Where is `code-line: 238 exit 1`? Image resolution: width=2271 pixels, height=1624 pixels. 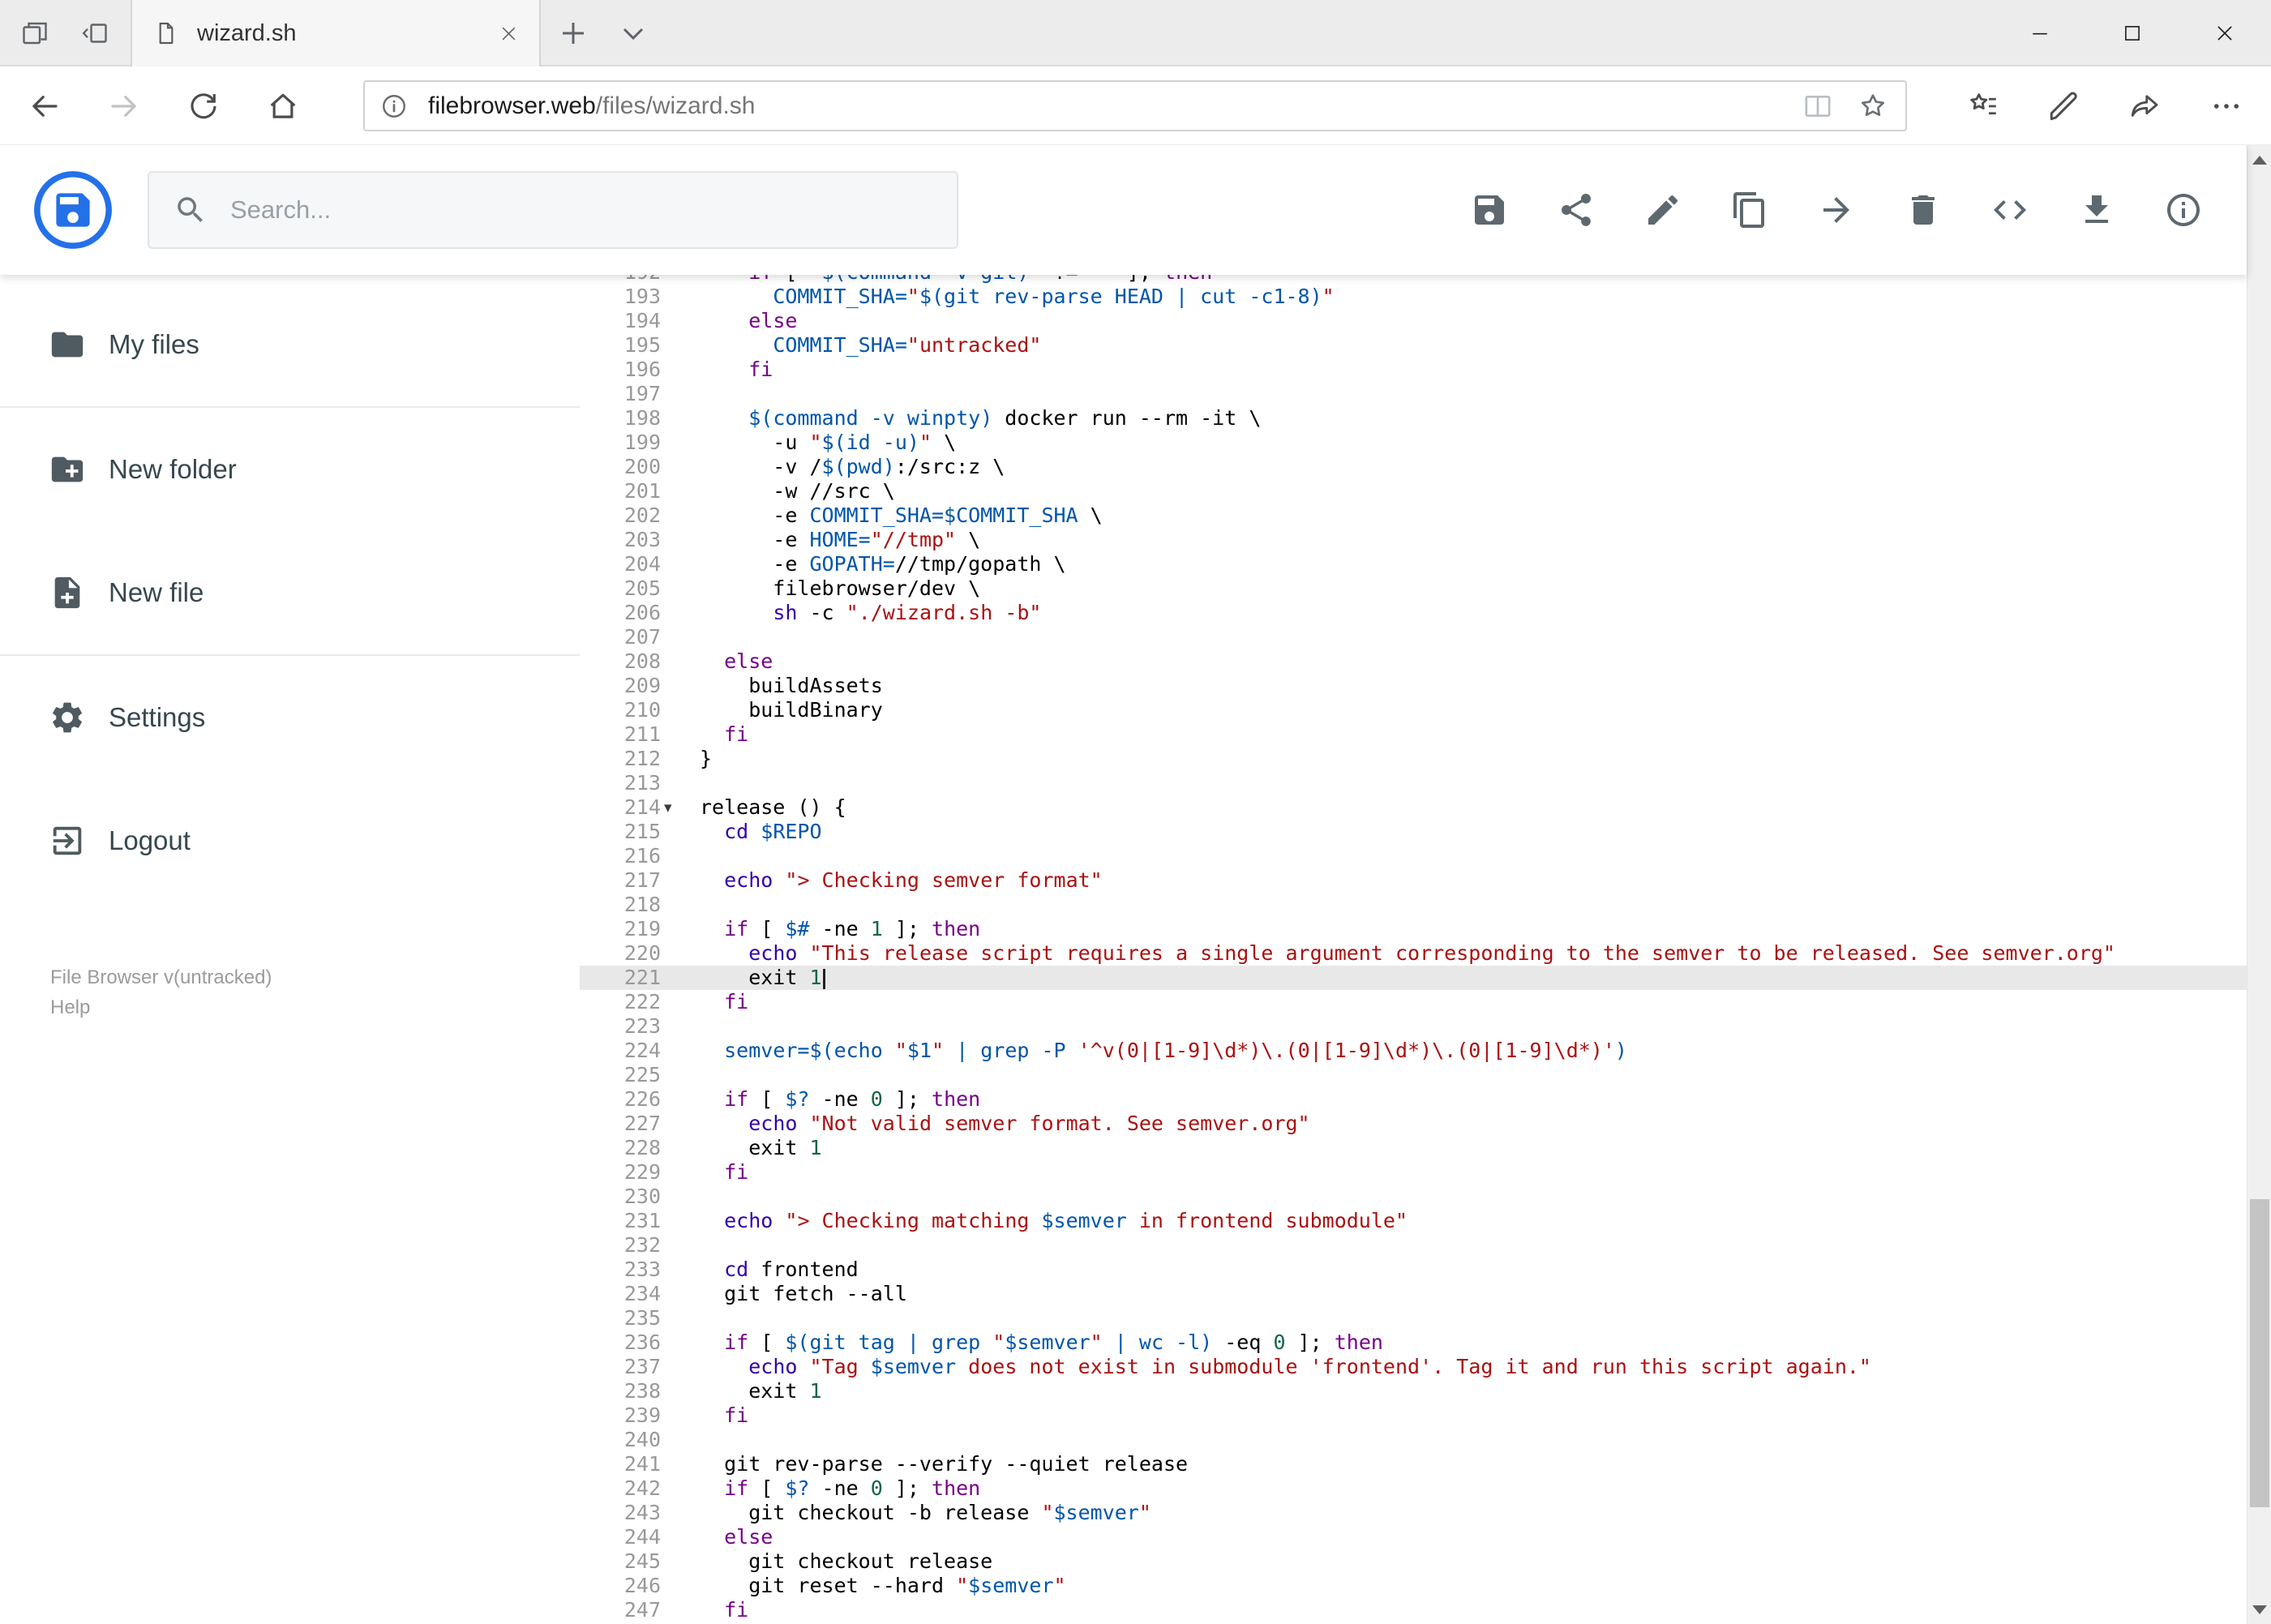
code-line: 238 exit 1 is located at coordinates (1414, 1391).